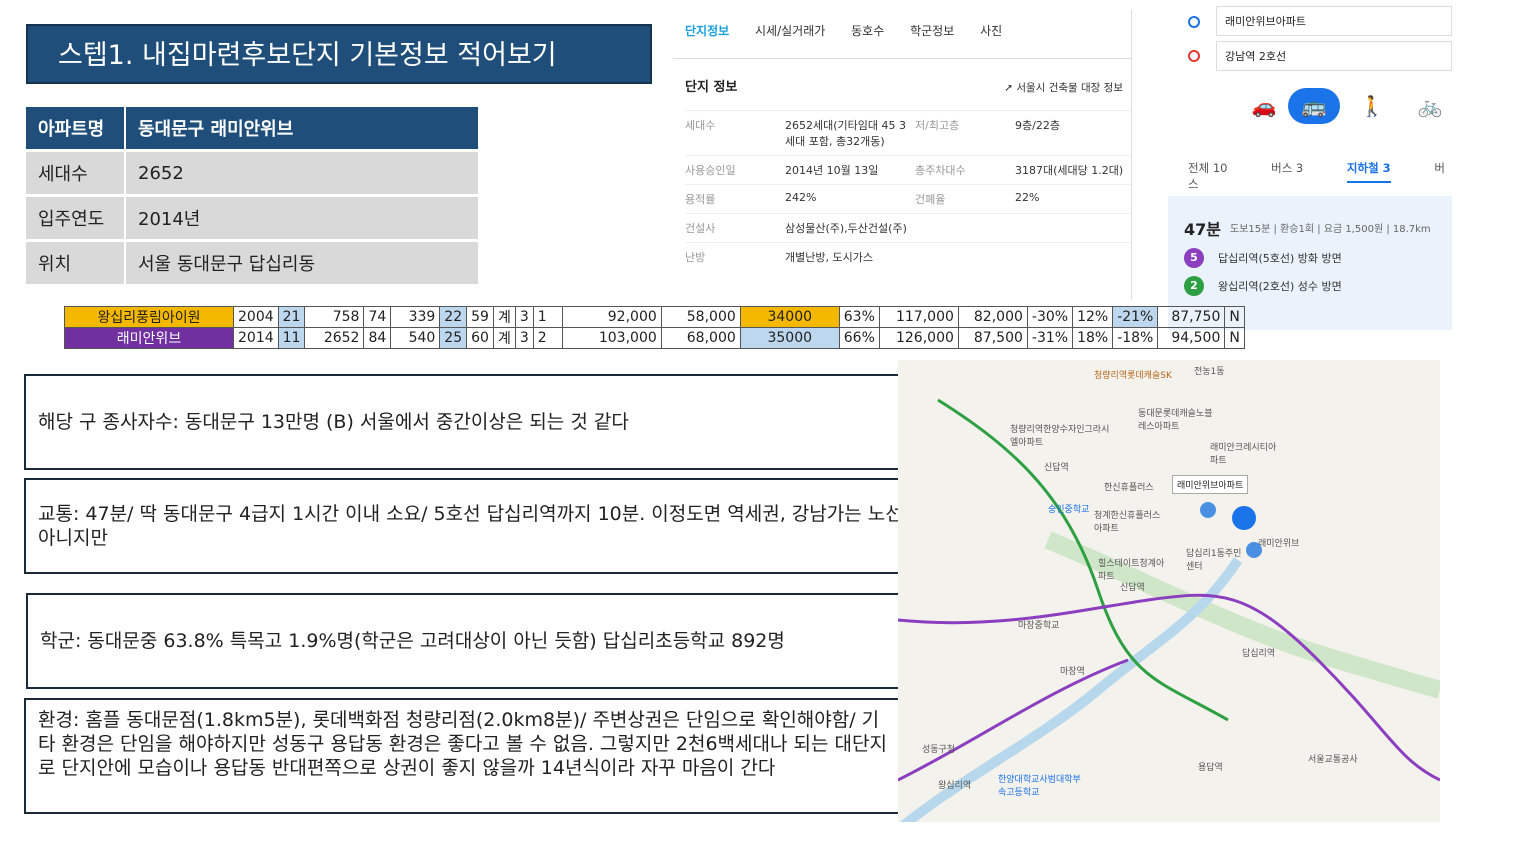  Describe the element at coordinates (1243, 454) in the screenshot. I see `map-label: 래미안크레시티아파트` at that location.